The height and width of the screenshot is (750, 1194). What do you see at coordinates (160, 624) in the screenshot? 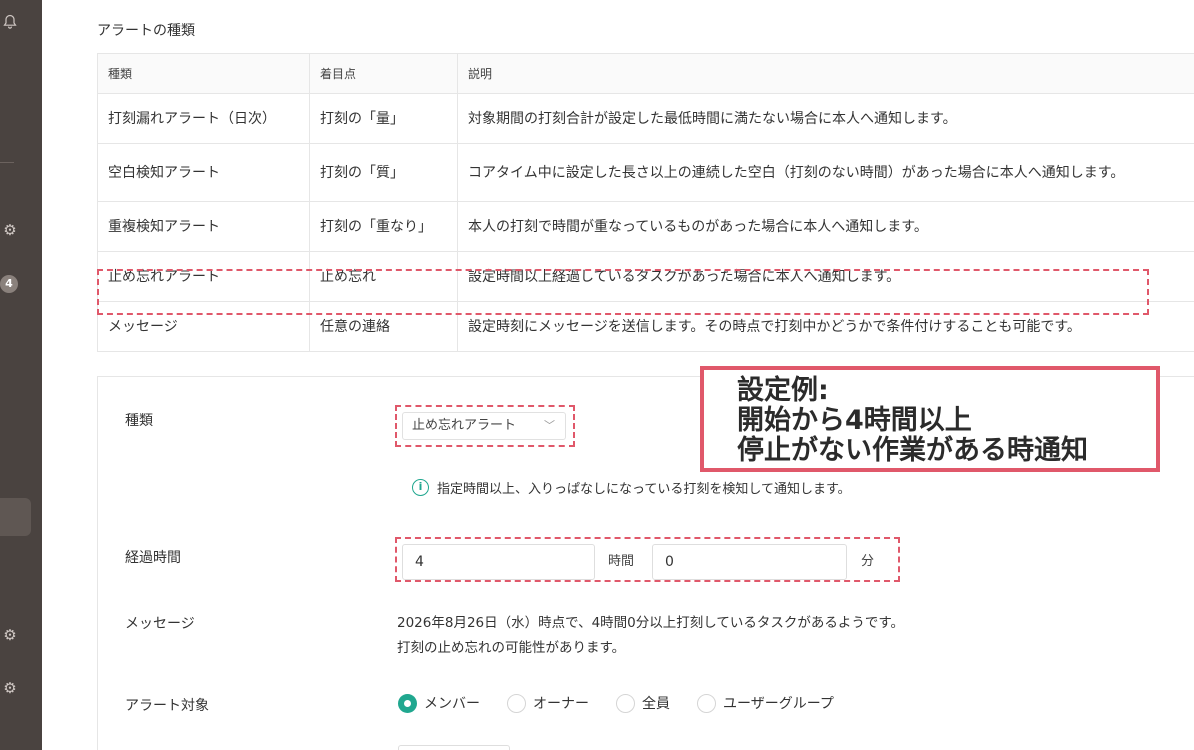
I see `message-label: メッセージ` at bounding box center [160, 624].